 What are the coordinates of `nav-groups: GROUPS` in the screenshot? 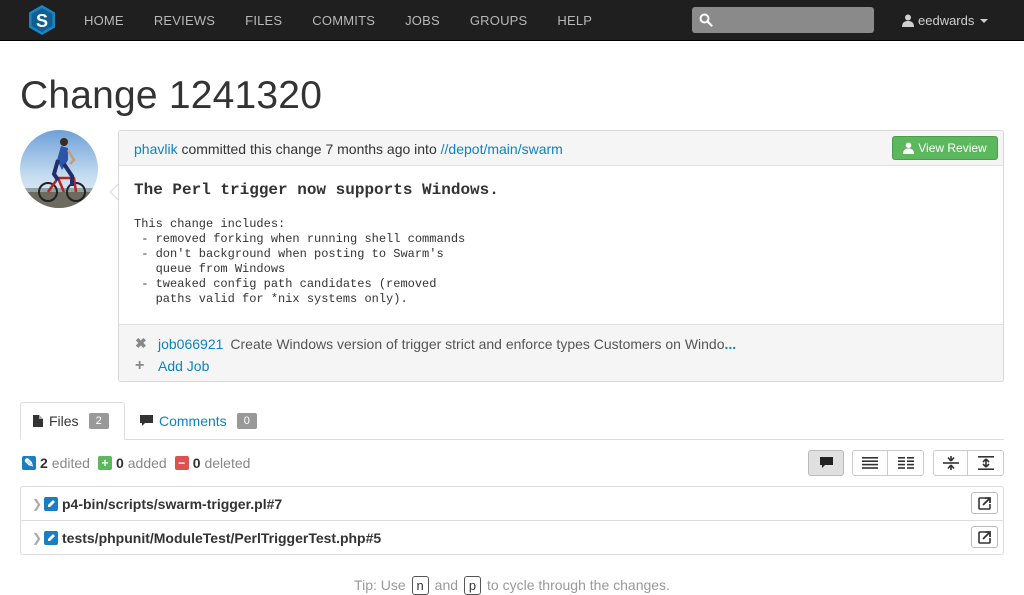 It's located at (499, 20).